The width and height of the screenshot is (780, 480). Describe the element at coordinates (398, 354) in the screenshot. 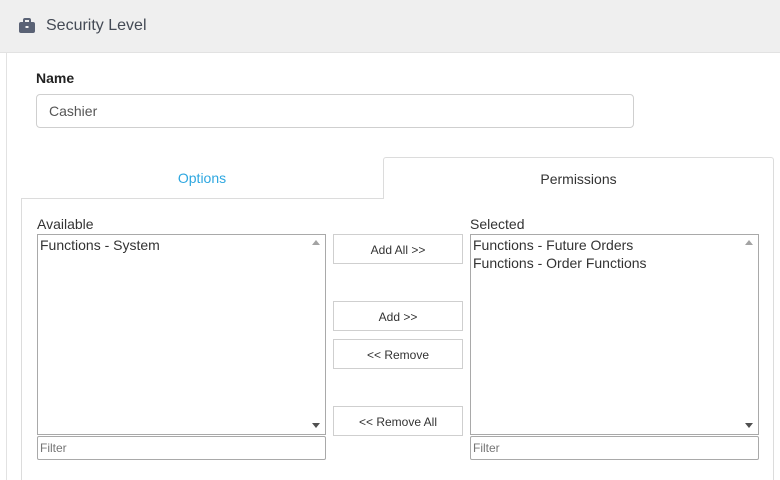

I see `remove-button: << Remove` at that location.